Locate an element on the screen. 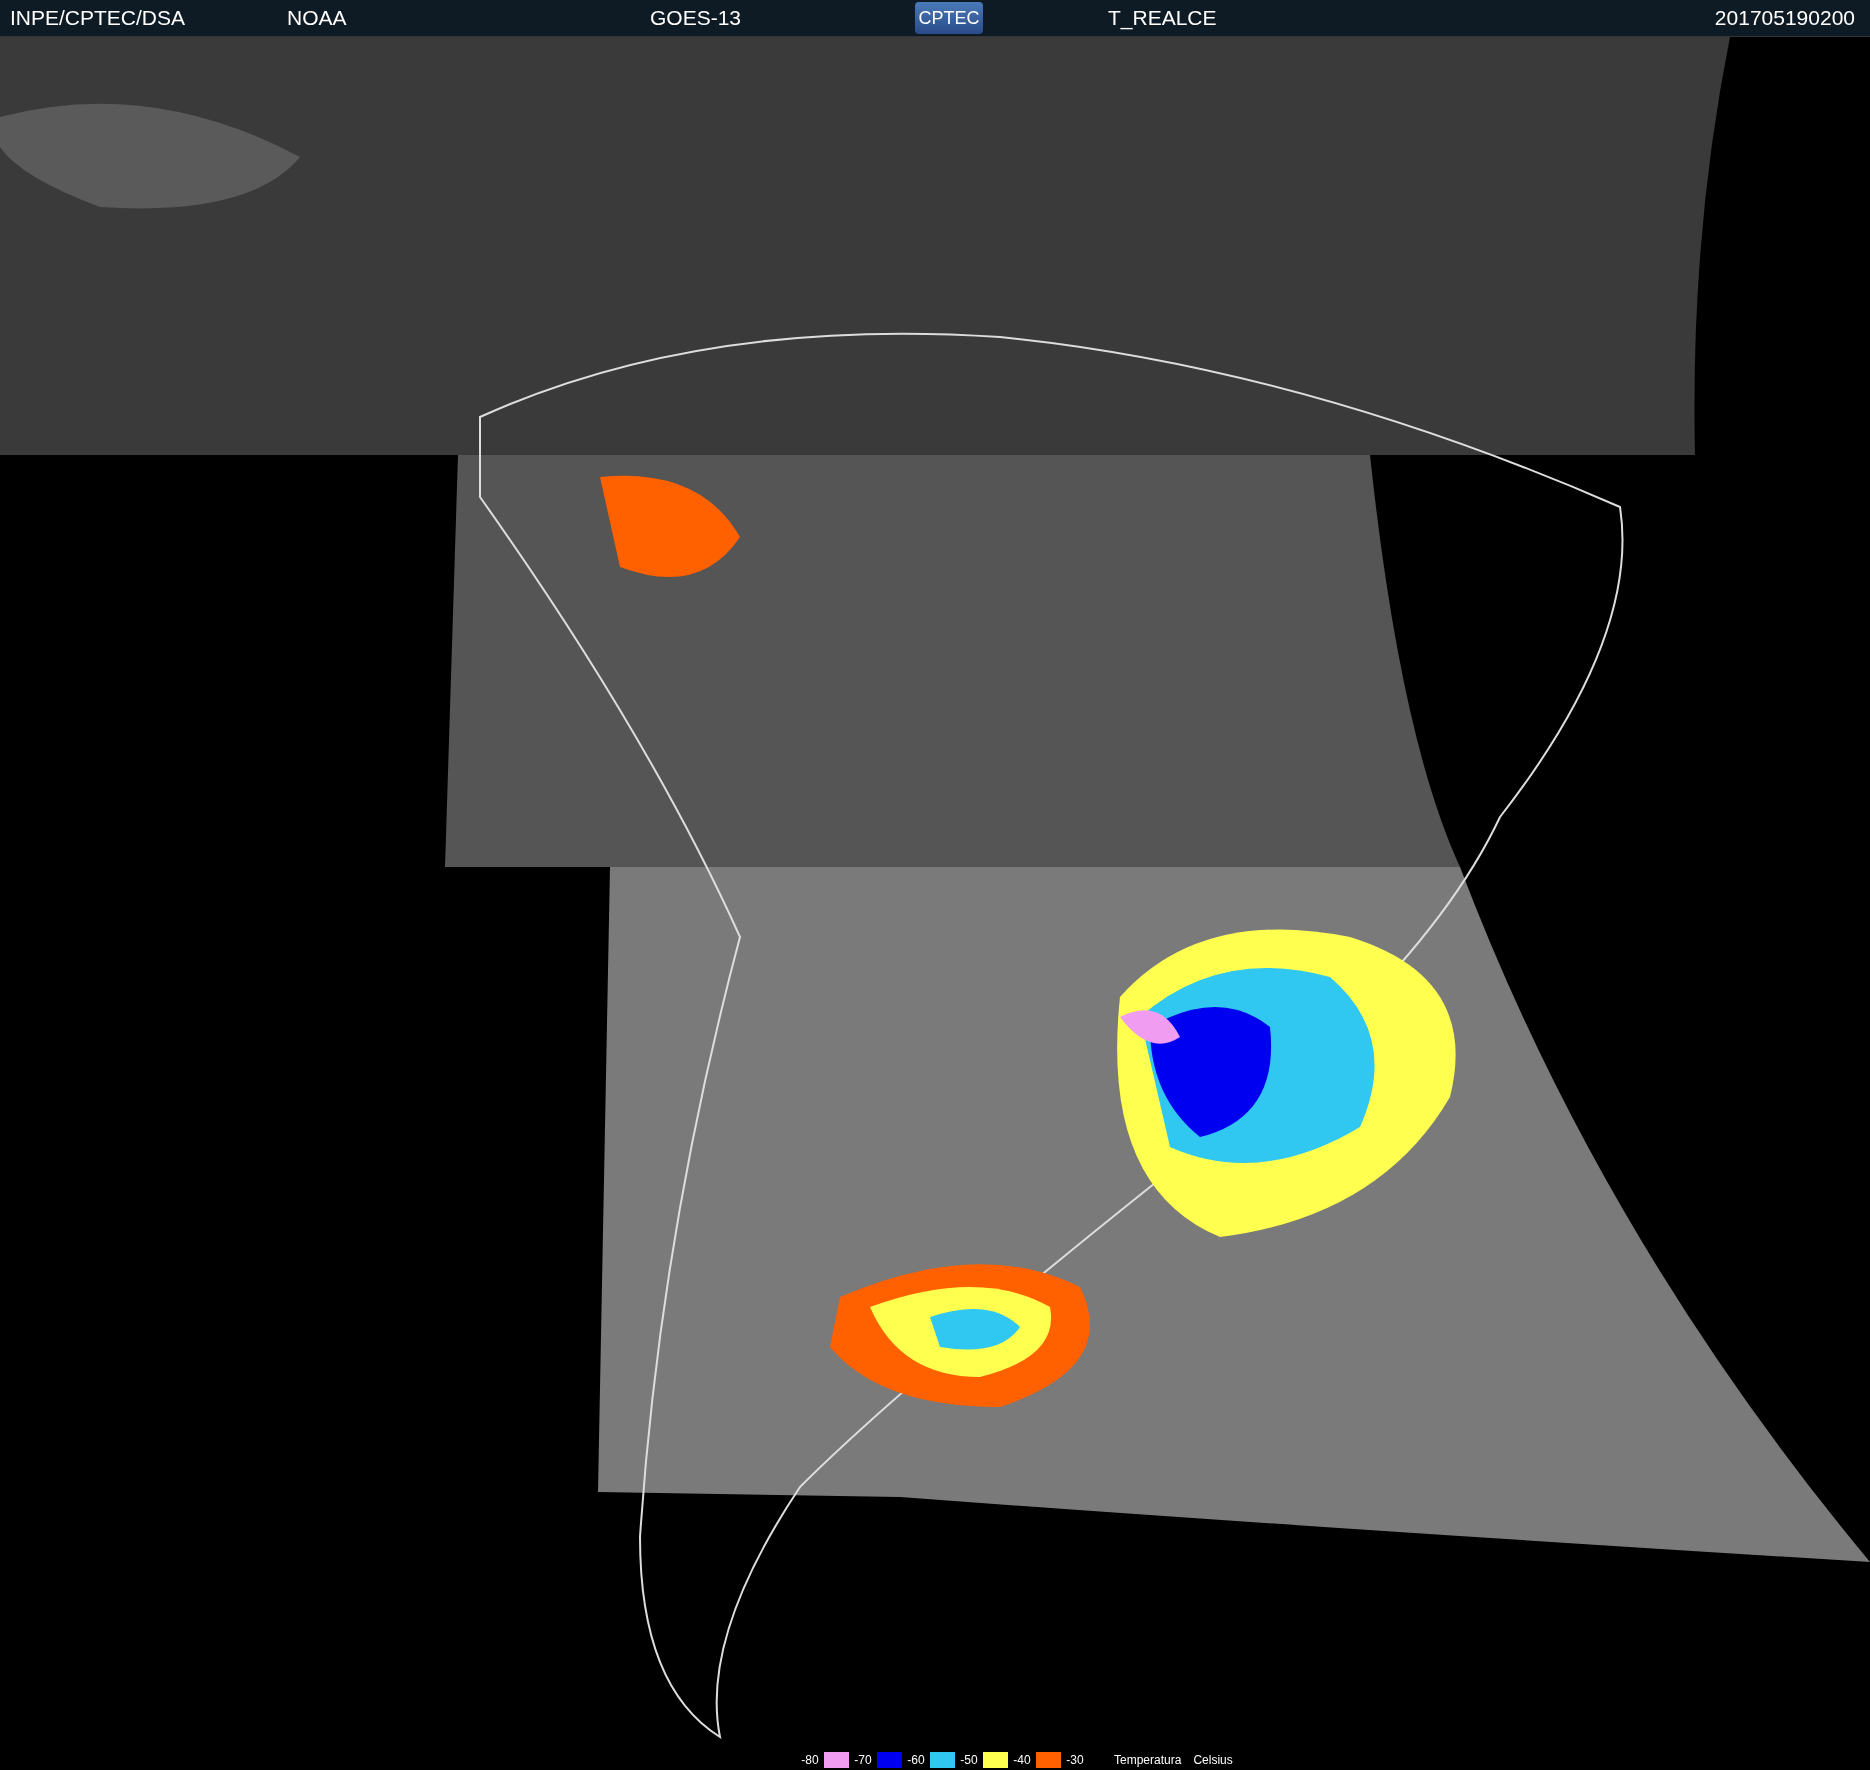 This screenshot has height=1770, width=1870. timestamp: 201705190200 is located at coordinates (1784, 18).